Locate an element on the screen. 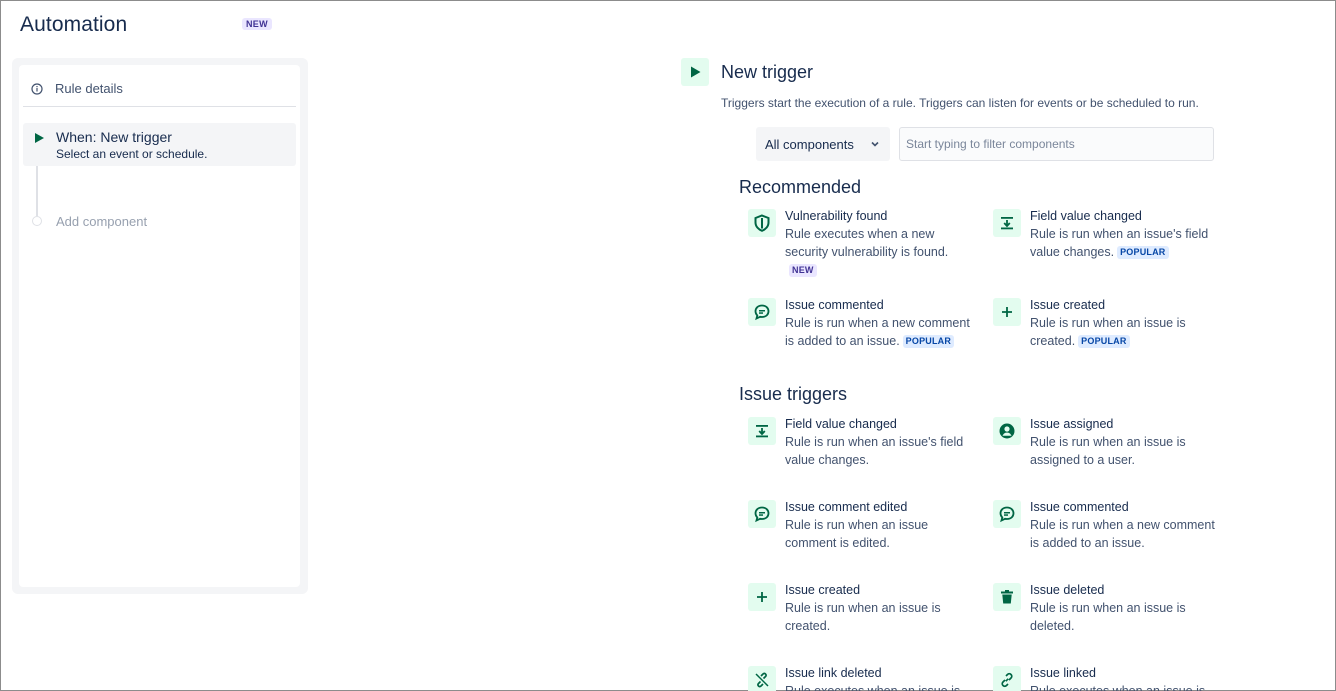 The width and height of the screenshot is (1336, 691). rule-details-label: Rule details is located at coordinates (89, 88).